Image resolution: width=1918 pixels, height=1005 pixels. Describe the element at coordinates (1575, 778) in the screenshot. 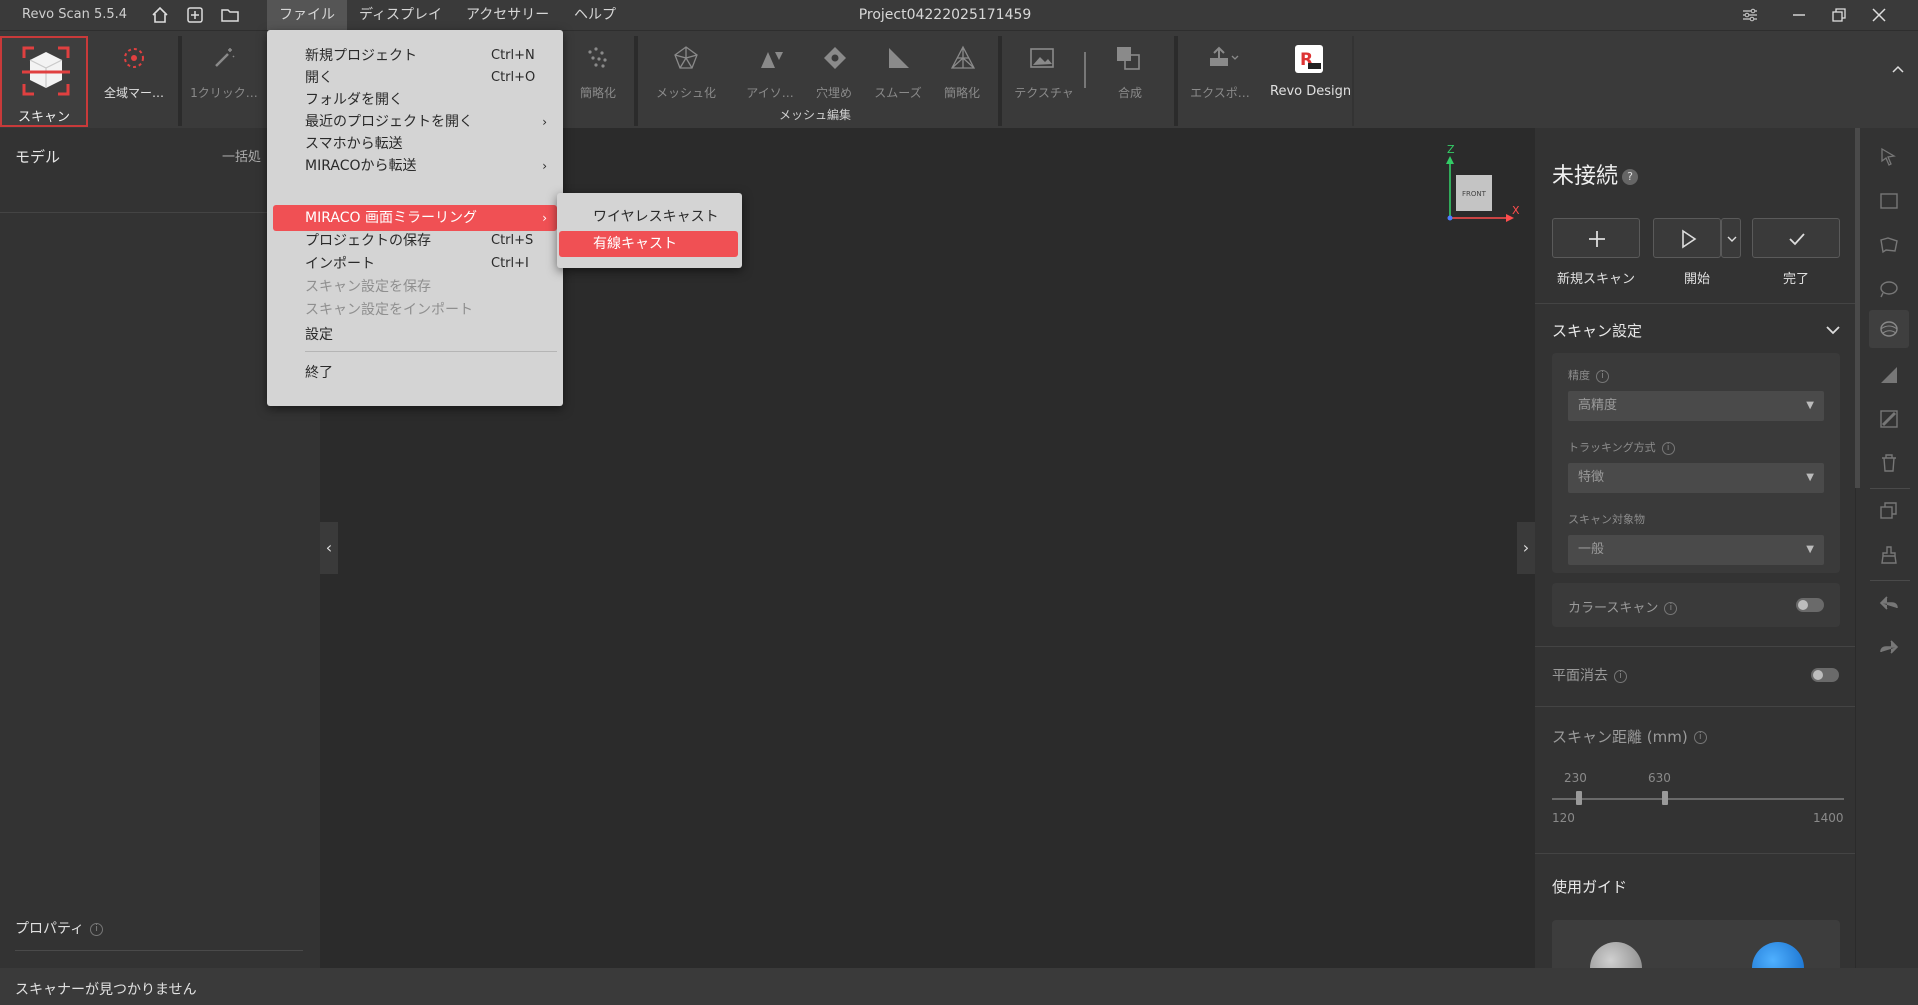

I see `distance-low-value: 230` at that location.